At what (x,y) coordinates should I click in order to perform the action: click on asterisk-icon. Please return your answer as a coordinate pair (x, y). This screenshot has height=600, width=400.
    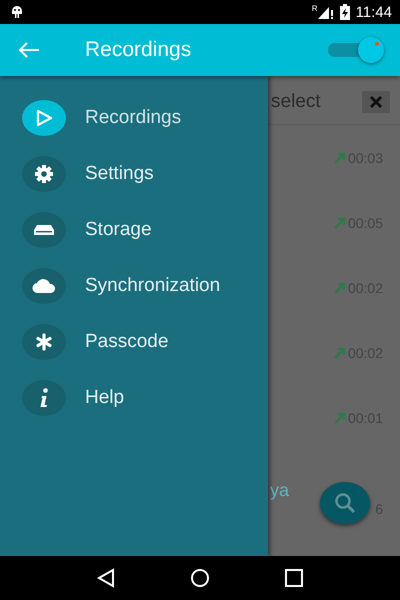
    Looking at the image, I should click on (44, 342).